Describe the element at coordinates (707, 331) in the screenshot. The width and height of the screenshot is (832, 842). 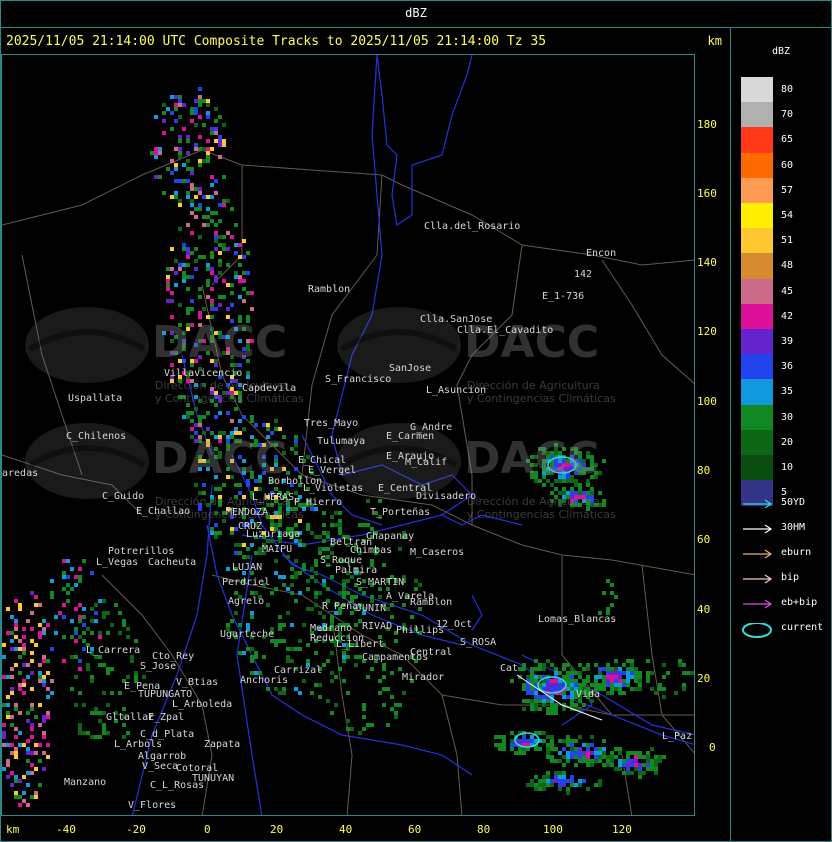
I see `y-tick-label: 120` at that location.